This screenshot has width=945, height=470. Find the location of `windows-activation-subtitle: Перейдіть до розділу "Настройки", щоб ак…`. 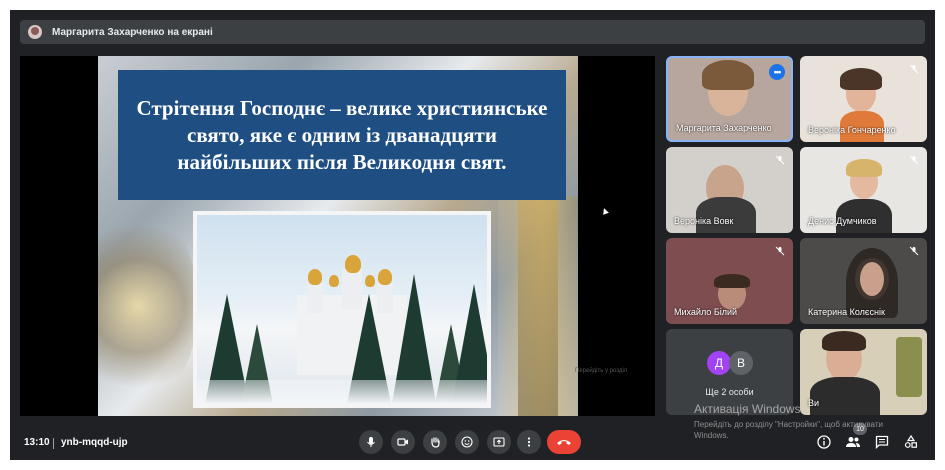

windows-activation-subtitle: Перейдіть до розділу "Настройки", щоб ак… is located at coordinates (788, 430).